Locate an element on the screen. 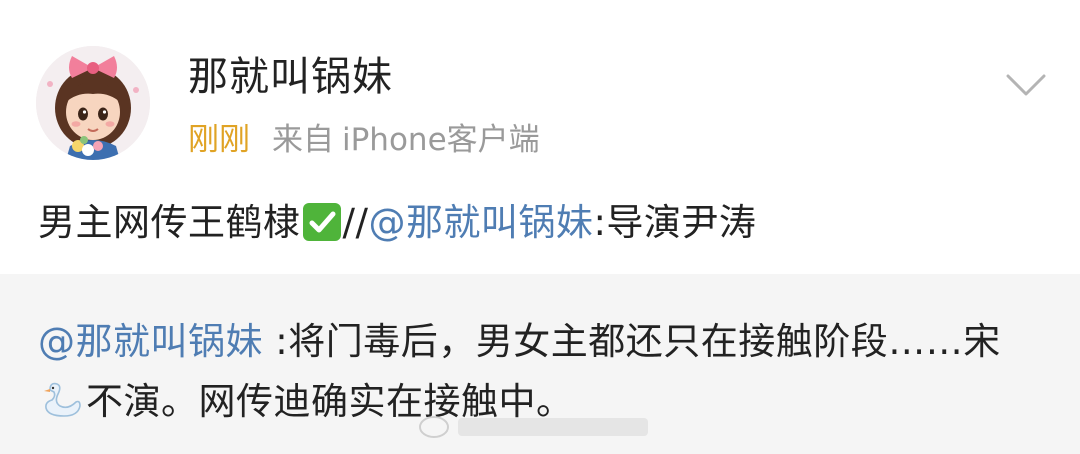  cartoon-girl-avatar-icon is located at coordinates (93, 103).